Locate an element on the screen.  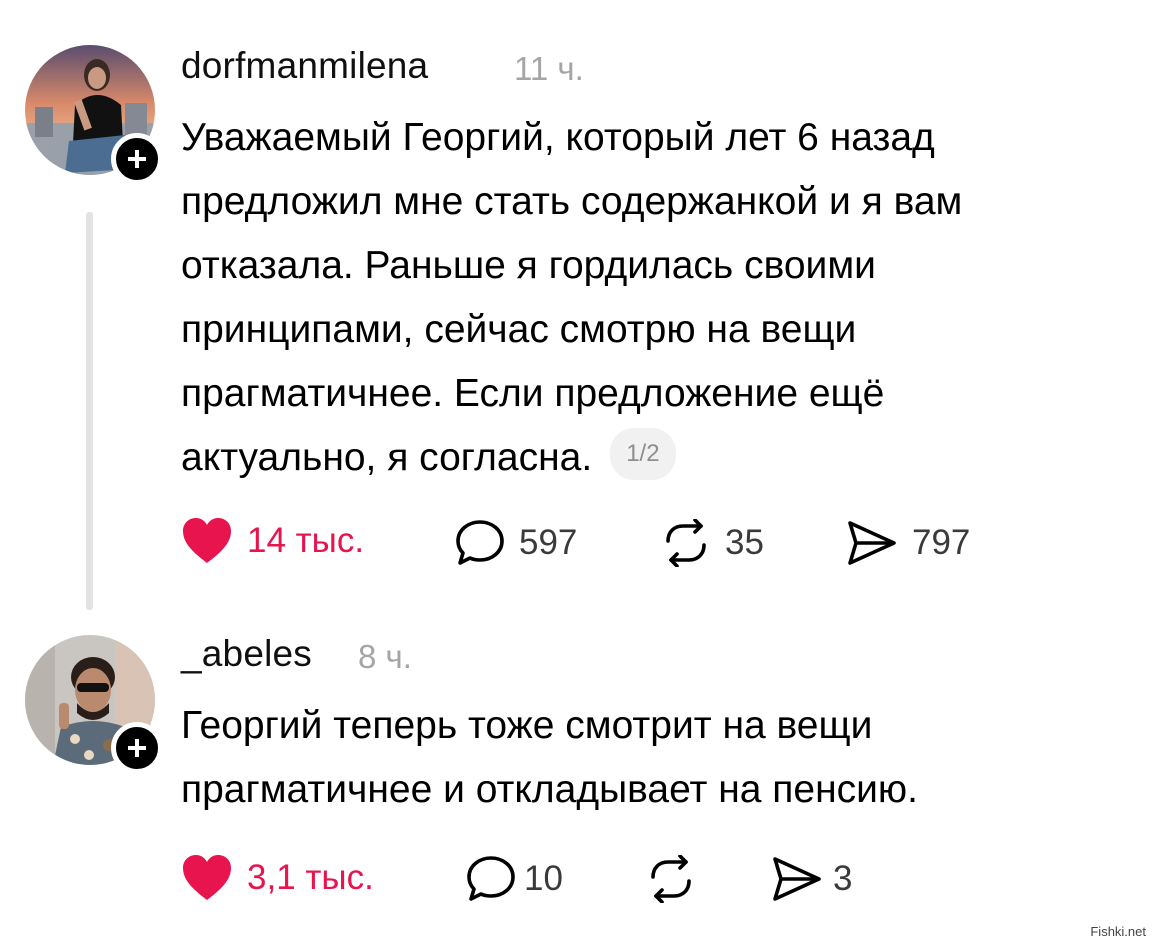
post-text-line: актуально, я согласна. is located at coordinates (387, 457).